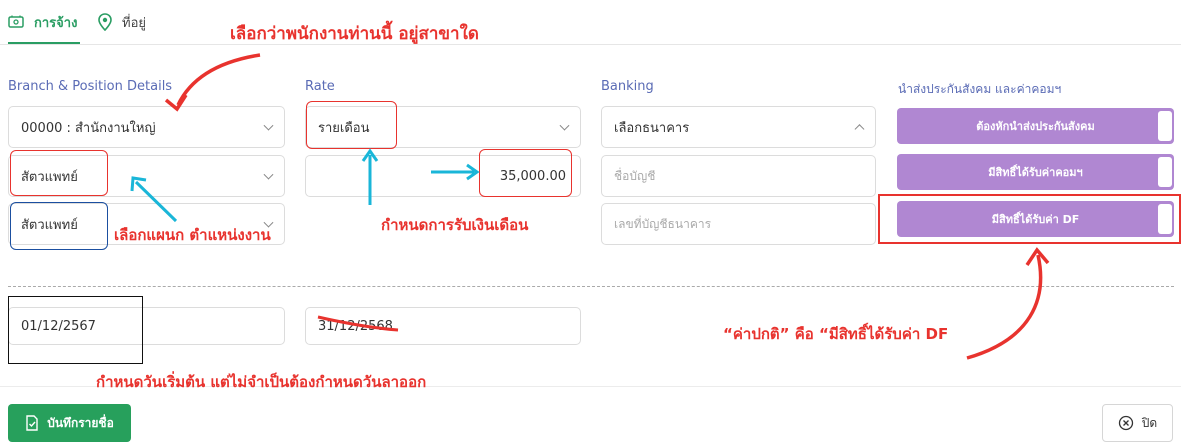 This screenshot has width=1181, height=447. What do you see at coordinates (156, 201) in the screenshot?
I see `department-arrow` at bounding box center [156, 201].